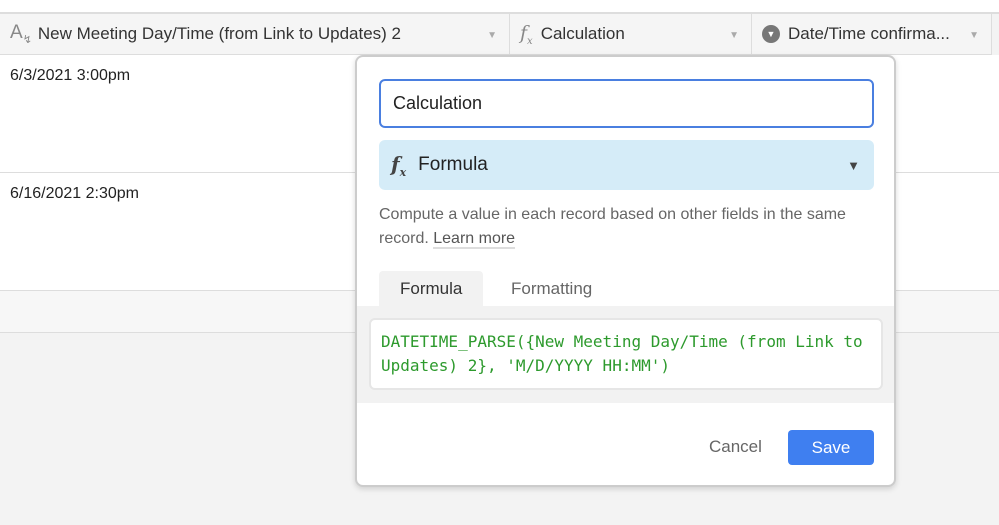  Describe the element at coordinates (21, 34) in the screenshot. I see `text-lookup-icon: A↯` at that location.